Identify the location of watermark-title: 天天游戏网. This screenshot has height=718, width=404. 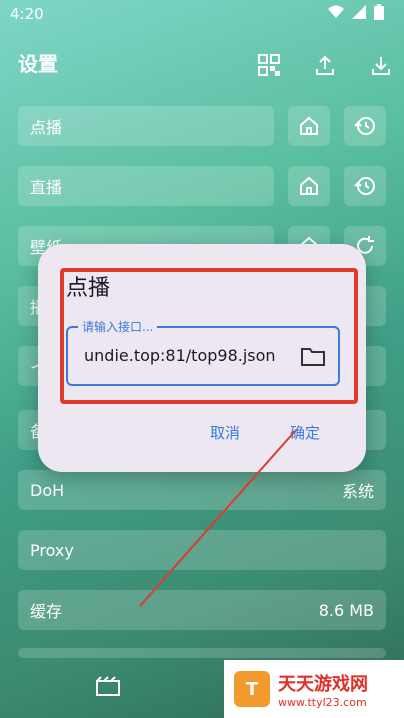
(323, 684).